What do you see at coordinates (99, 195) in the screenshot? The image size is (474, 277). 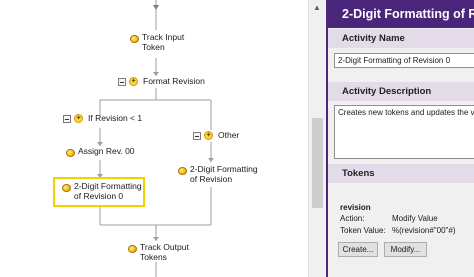 I see `node-label-line2: of Revision 0` at bounding box center [99, 195].